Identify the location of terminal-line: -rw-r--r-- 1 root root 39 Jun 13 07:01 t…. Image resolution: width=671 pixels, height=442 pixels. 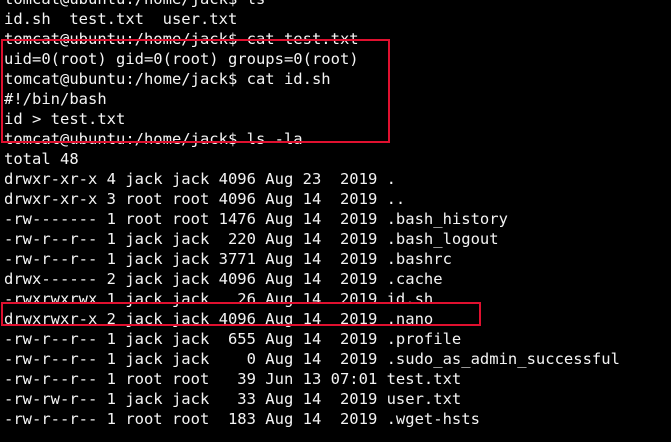
(233, 379).